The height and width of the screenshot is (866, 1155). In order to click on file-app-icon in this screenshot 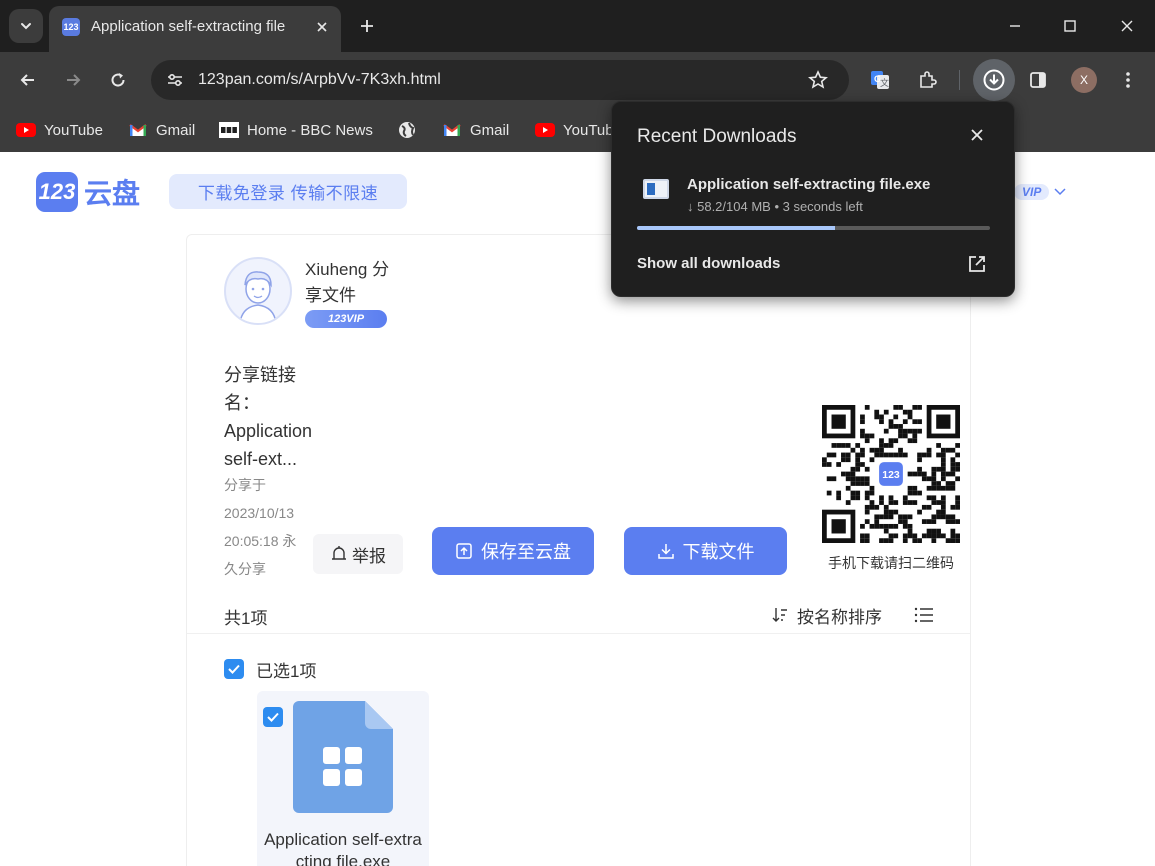, I will do `click(343, 757)`.